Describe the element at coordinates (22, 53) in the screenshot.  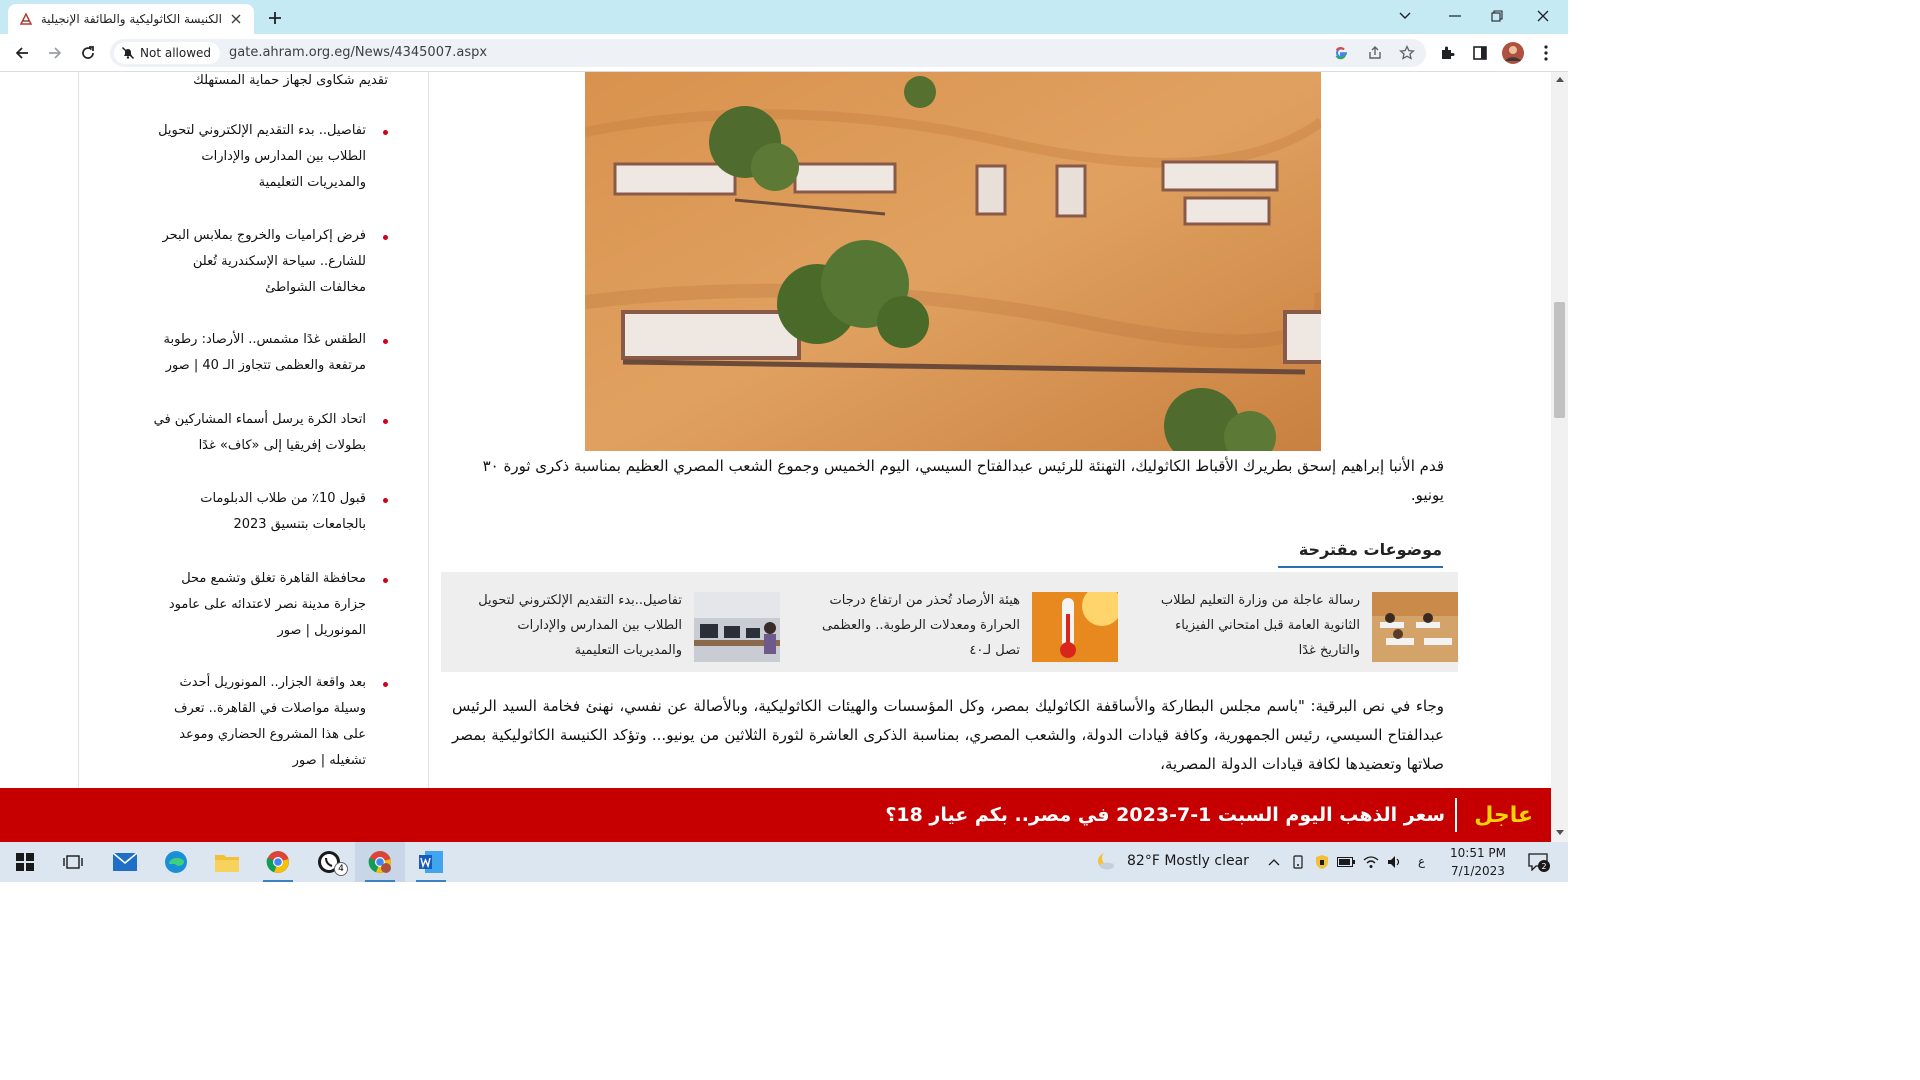
I see `back-icon` at that location.